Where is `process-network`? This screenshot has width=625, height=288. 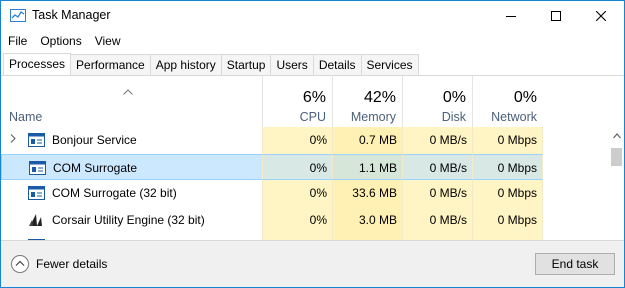 process-network is located at coordinates (507, 236).